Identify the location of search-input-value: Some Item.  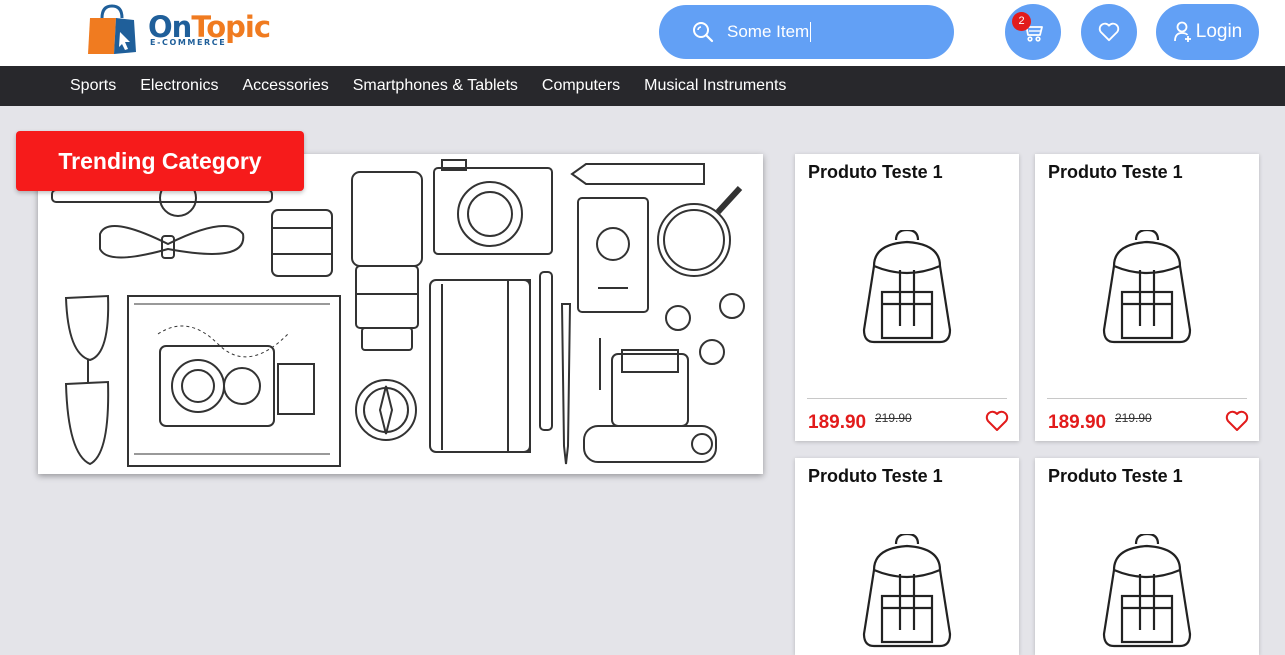
(768, 31).